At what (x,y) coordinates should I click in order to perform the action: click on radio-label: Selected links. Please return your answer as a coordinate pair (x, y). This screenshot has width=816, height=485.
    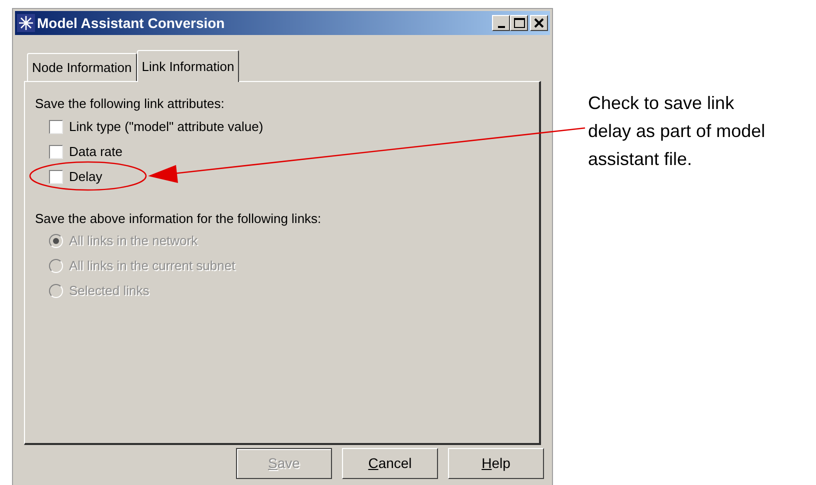
    Looking at the image, I should click on (109, 291).